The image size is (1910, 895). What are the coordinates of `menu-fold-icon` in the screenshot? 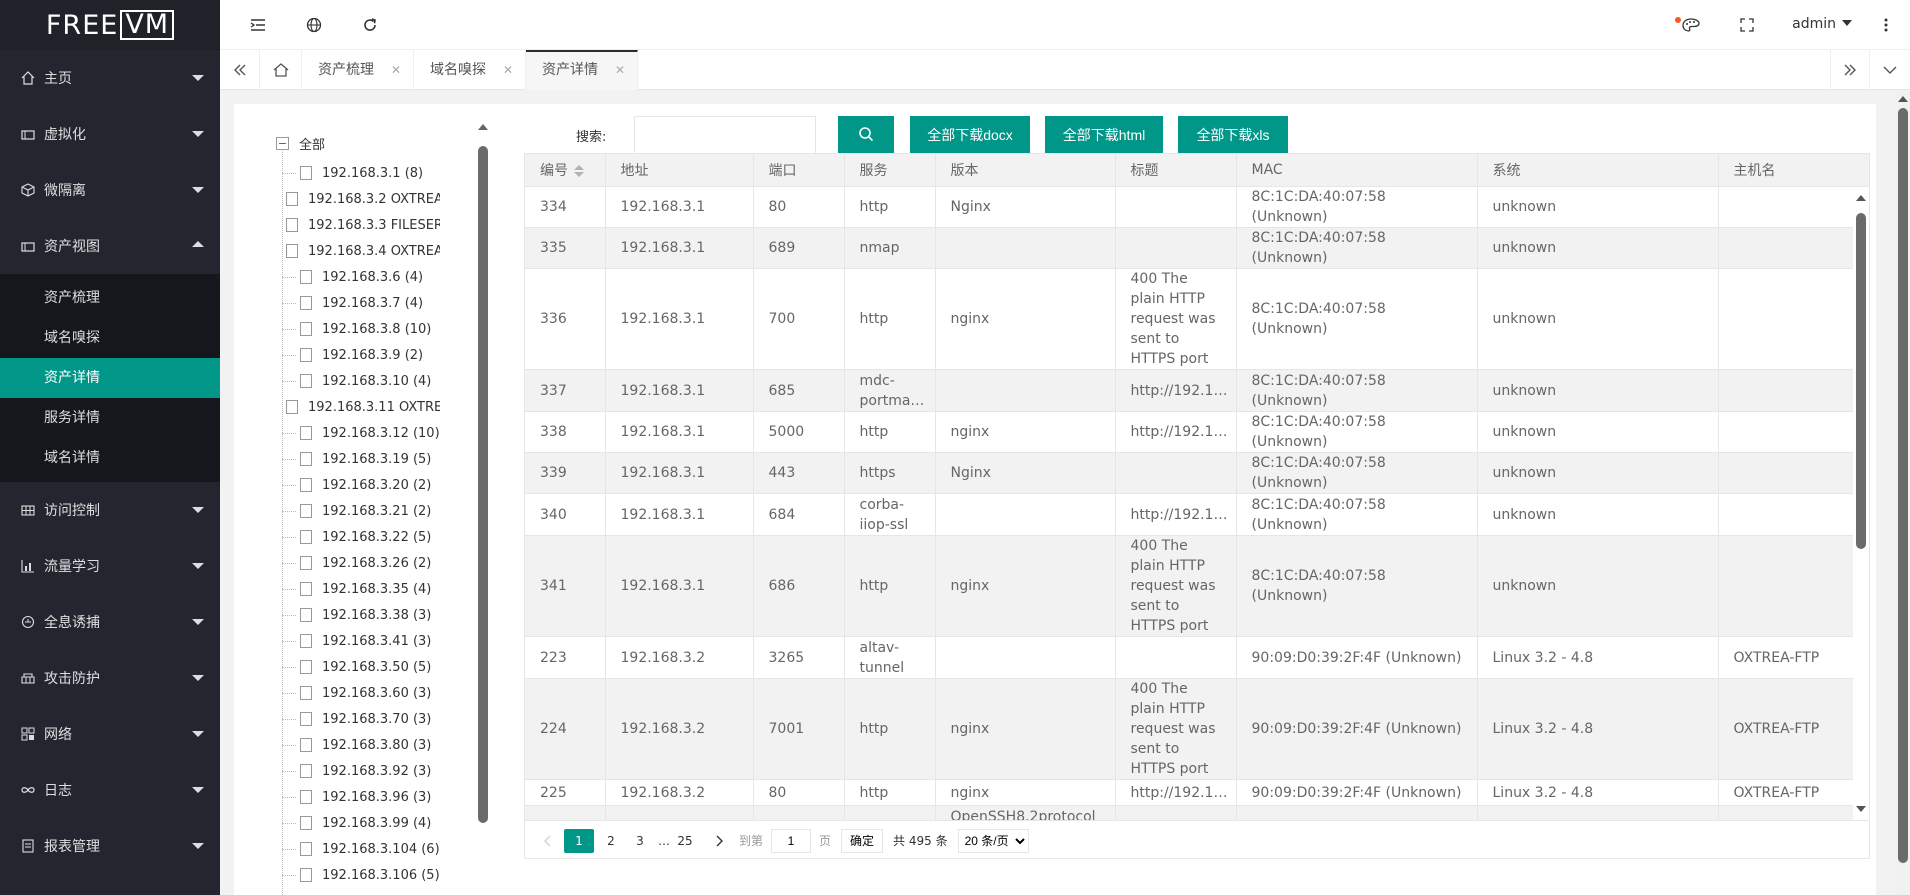 It's located at (258, 25).